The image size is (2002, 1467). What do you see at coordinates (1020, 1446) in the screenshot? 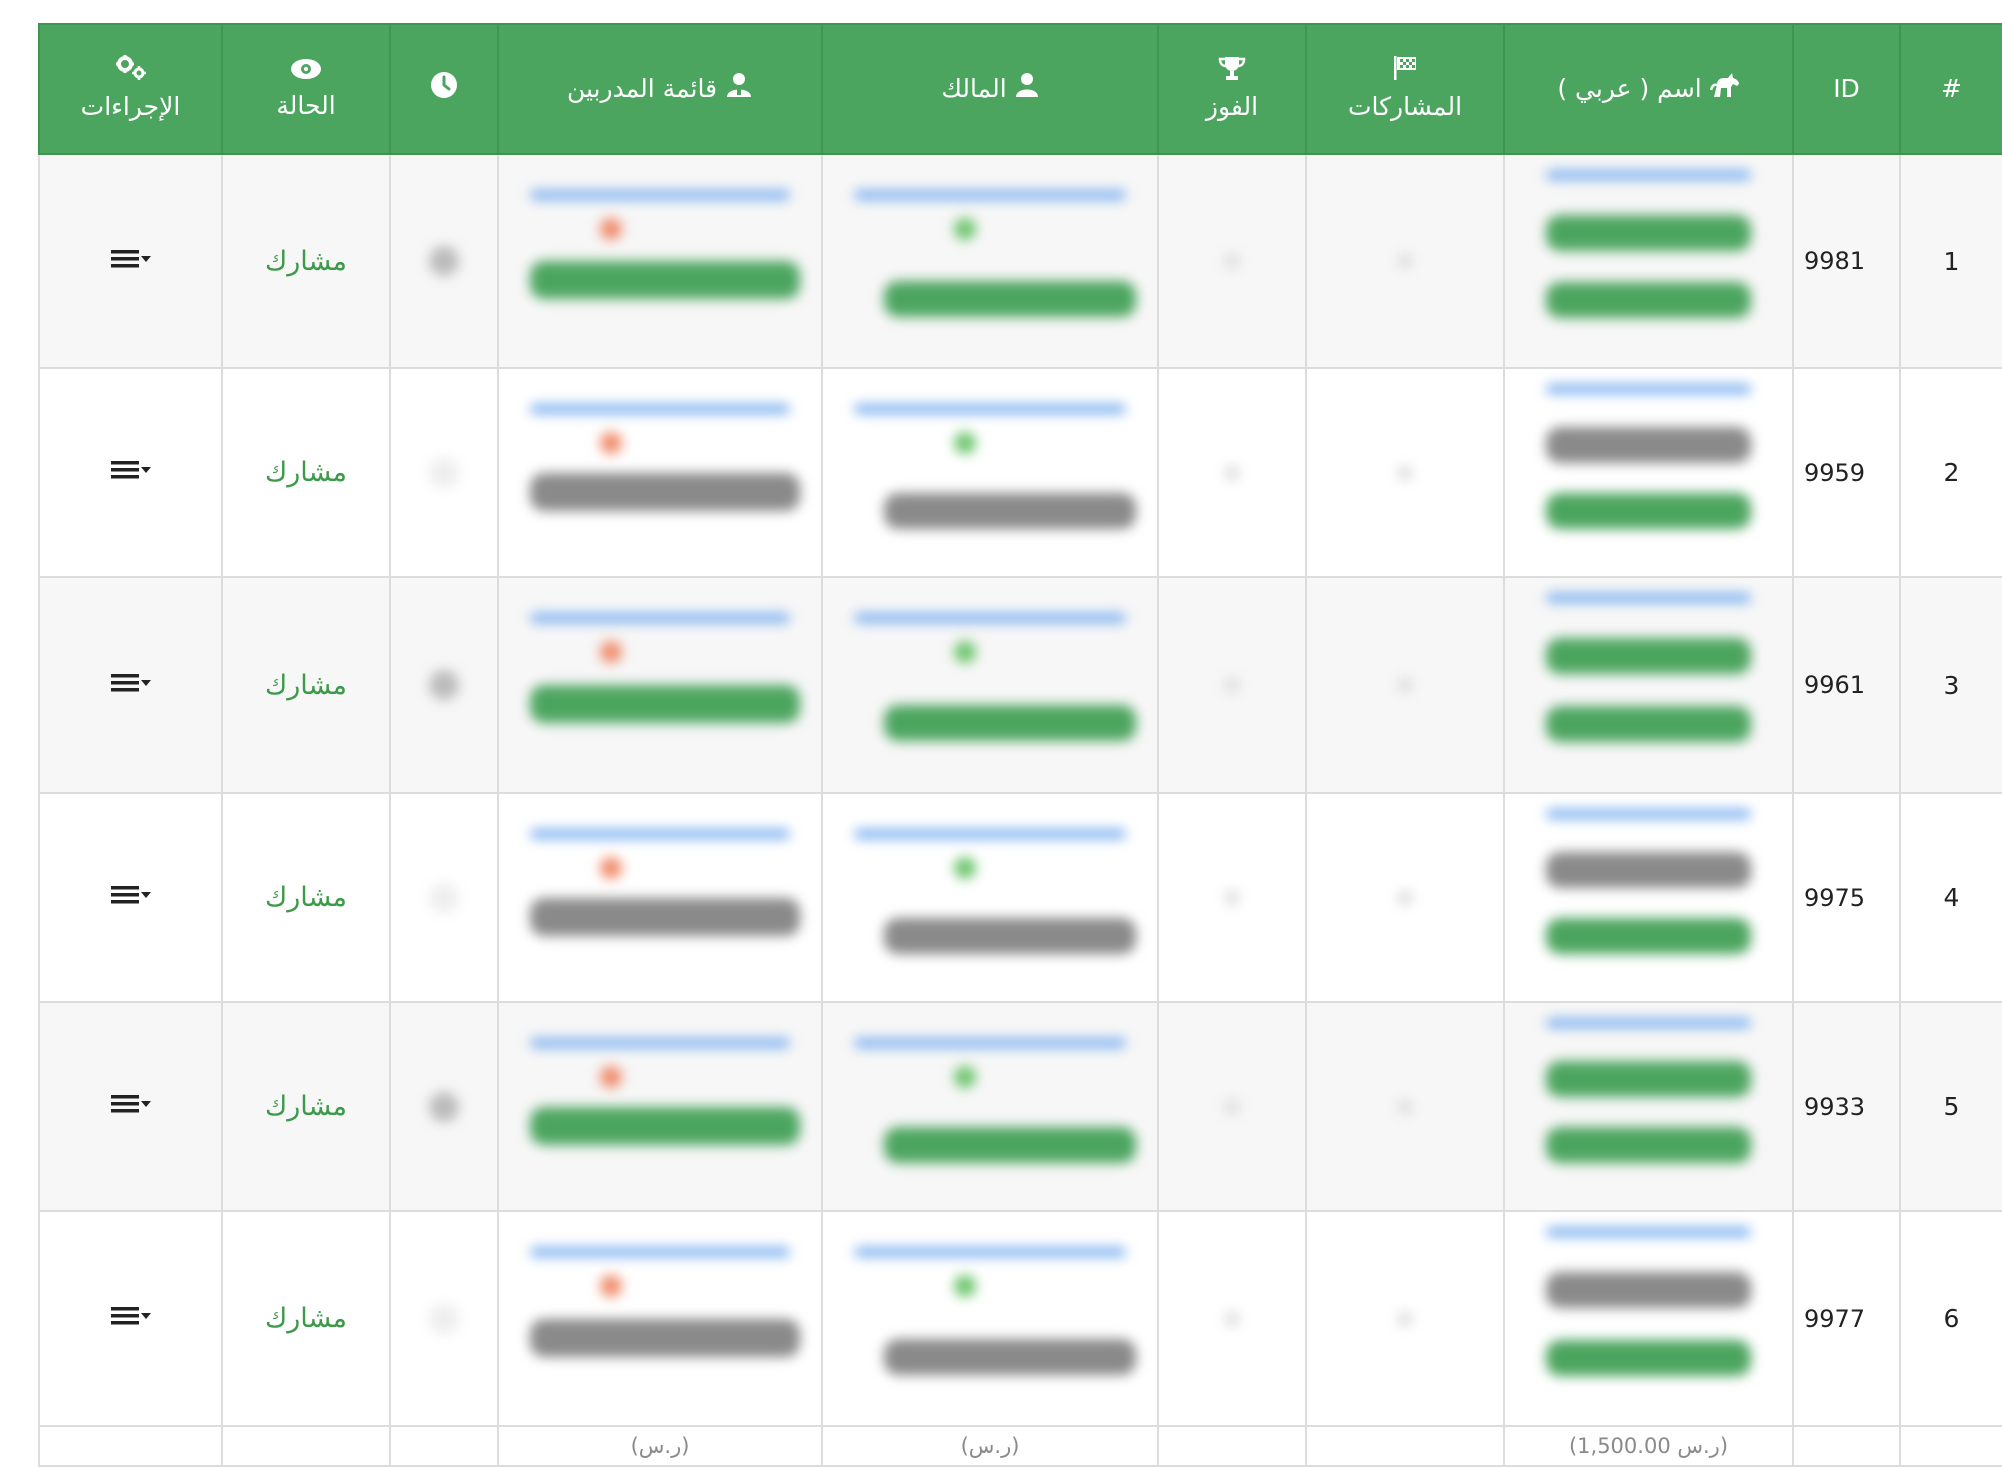
I see `table-footer-row: (ر.س) (ر.س) (1,500.00 ر.س)` at bounding box center [1020, 1446].